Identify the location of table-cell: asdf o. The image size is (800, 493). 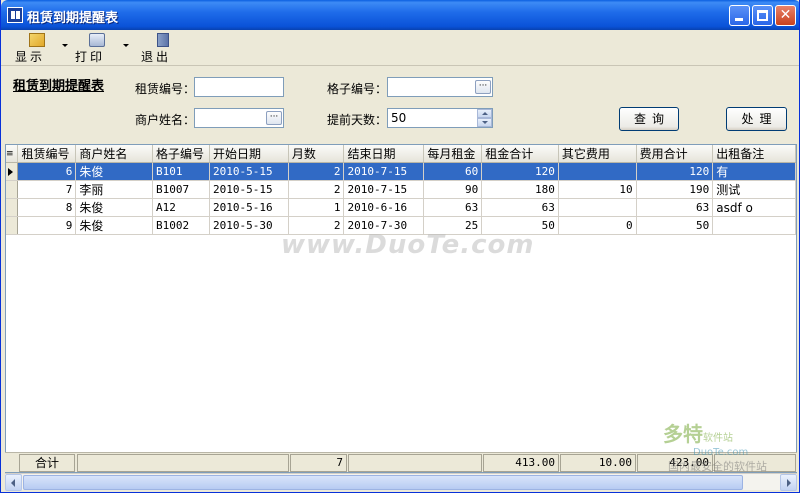
(754, 207).